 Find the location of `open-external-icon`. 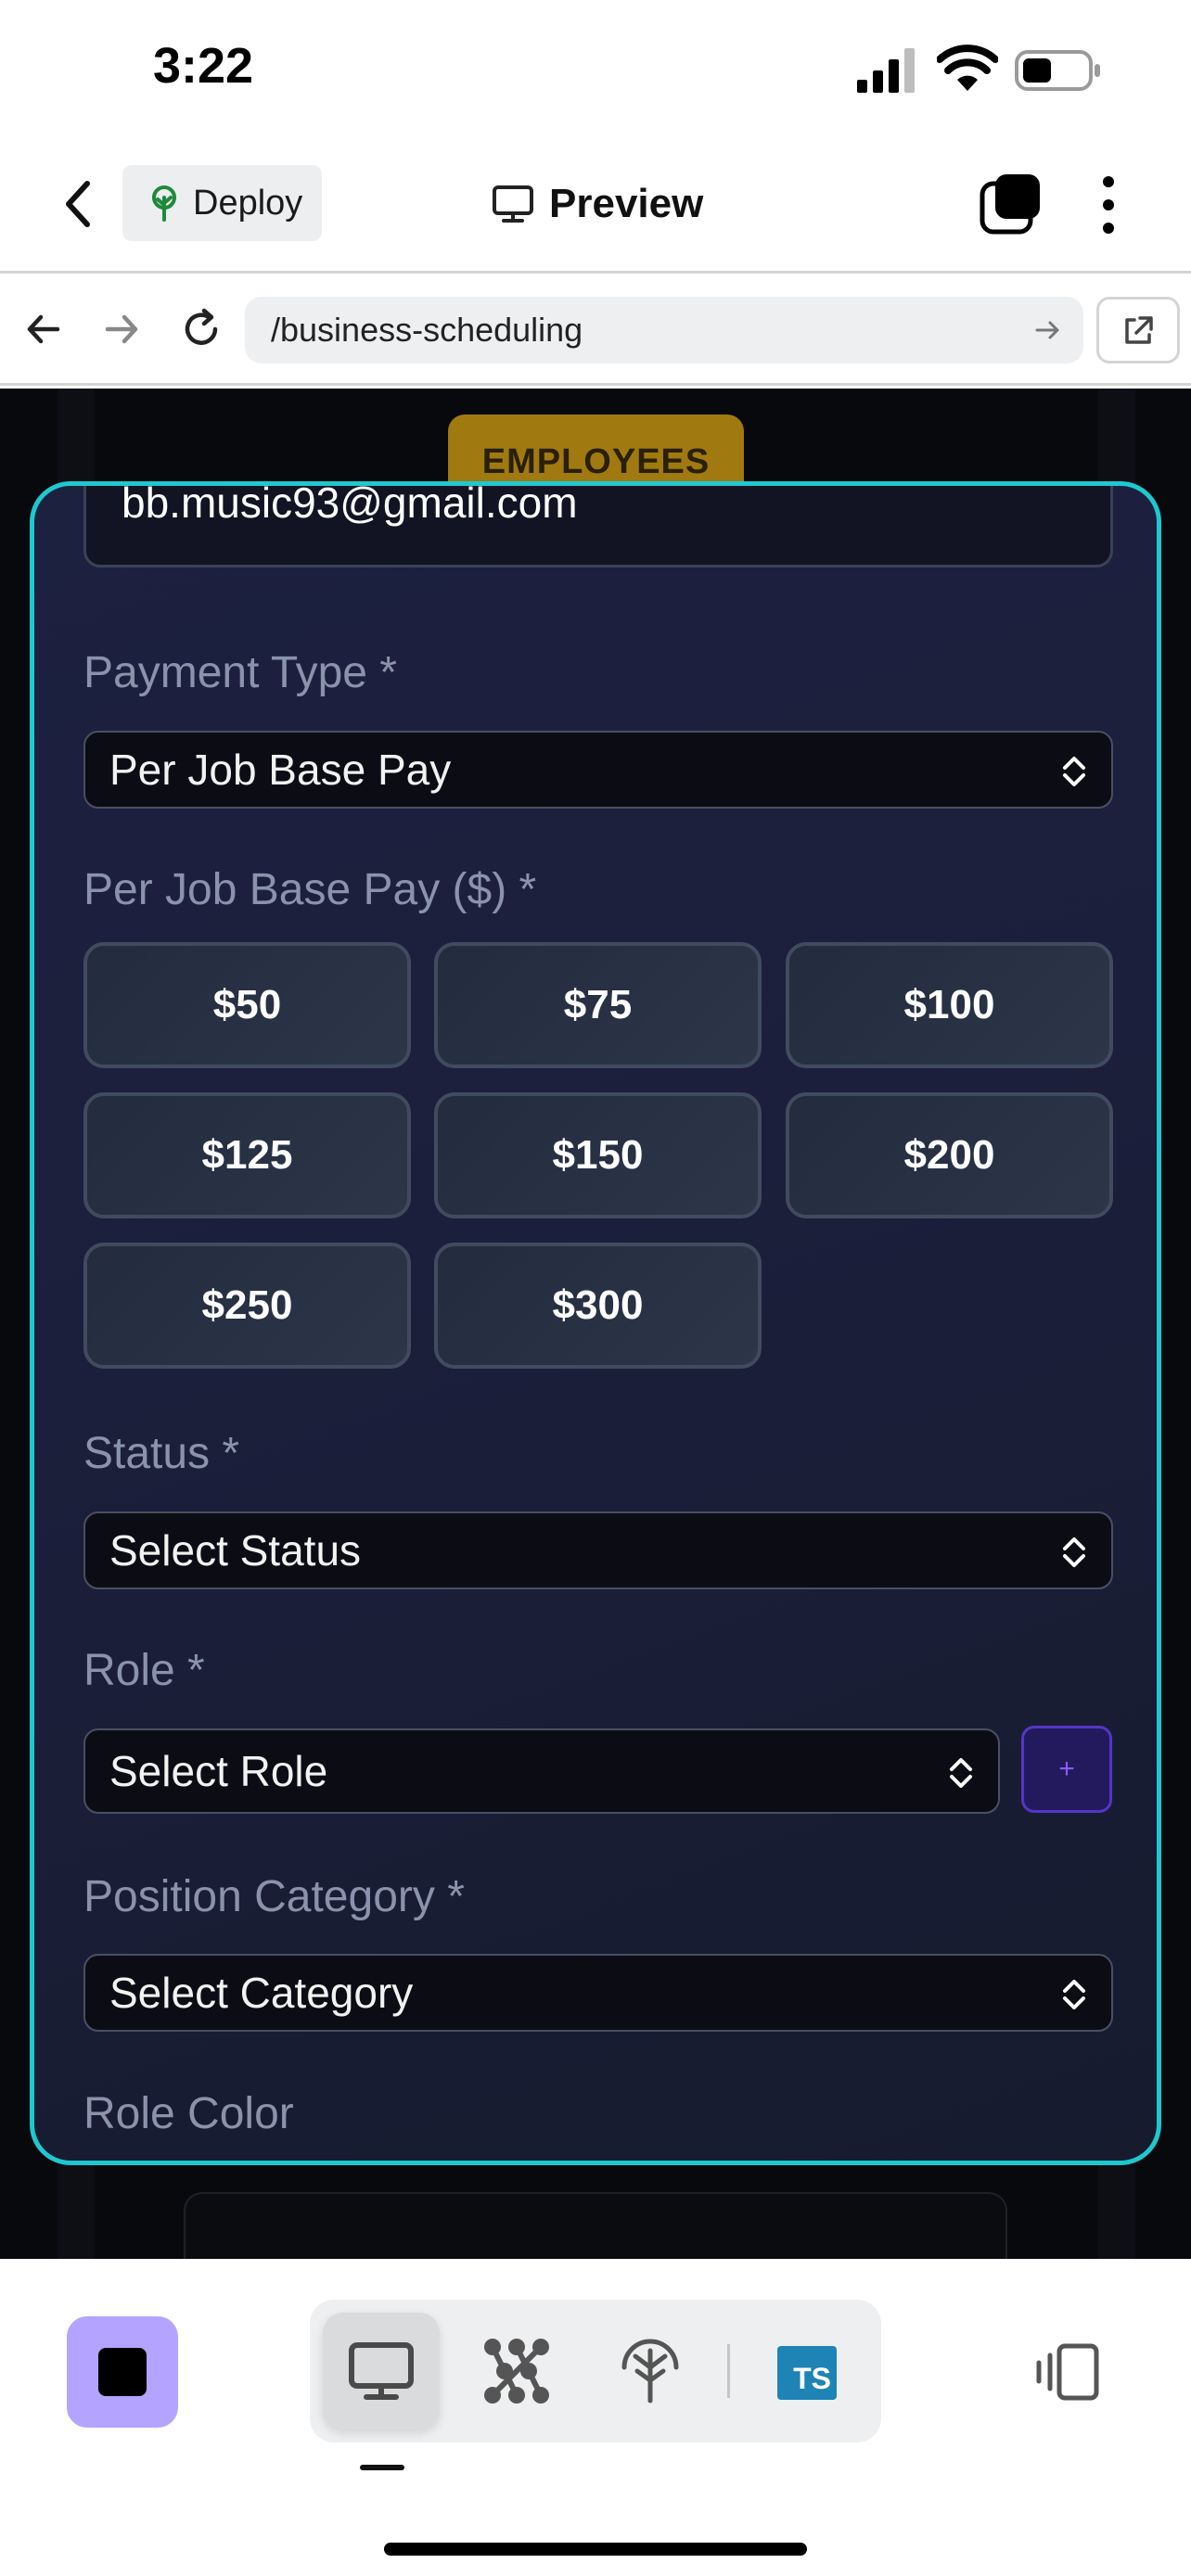

open-external-icon is located at coordinates (1139, 330).